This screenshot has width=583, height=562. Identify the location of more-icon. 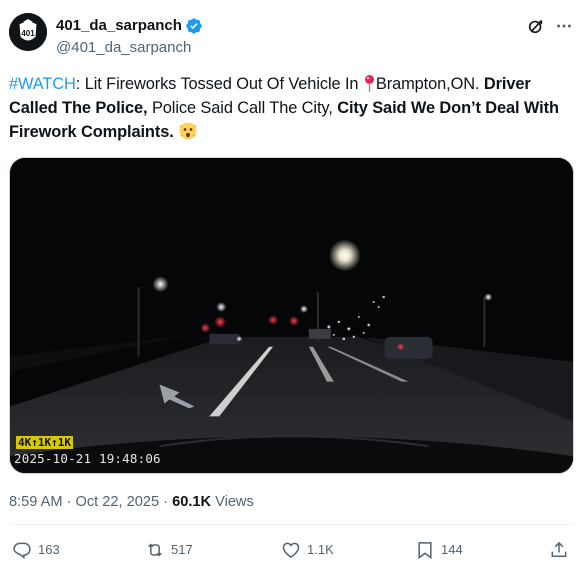
(564, 26).